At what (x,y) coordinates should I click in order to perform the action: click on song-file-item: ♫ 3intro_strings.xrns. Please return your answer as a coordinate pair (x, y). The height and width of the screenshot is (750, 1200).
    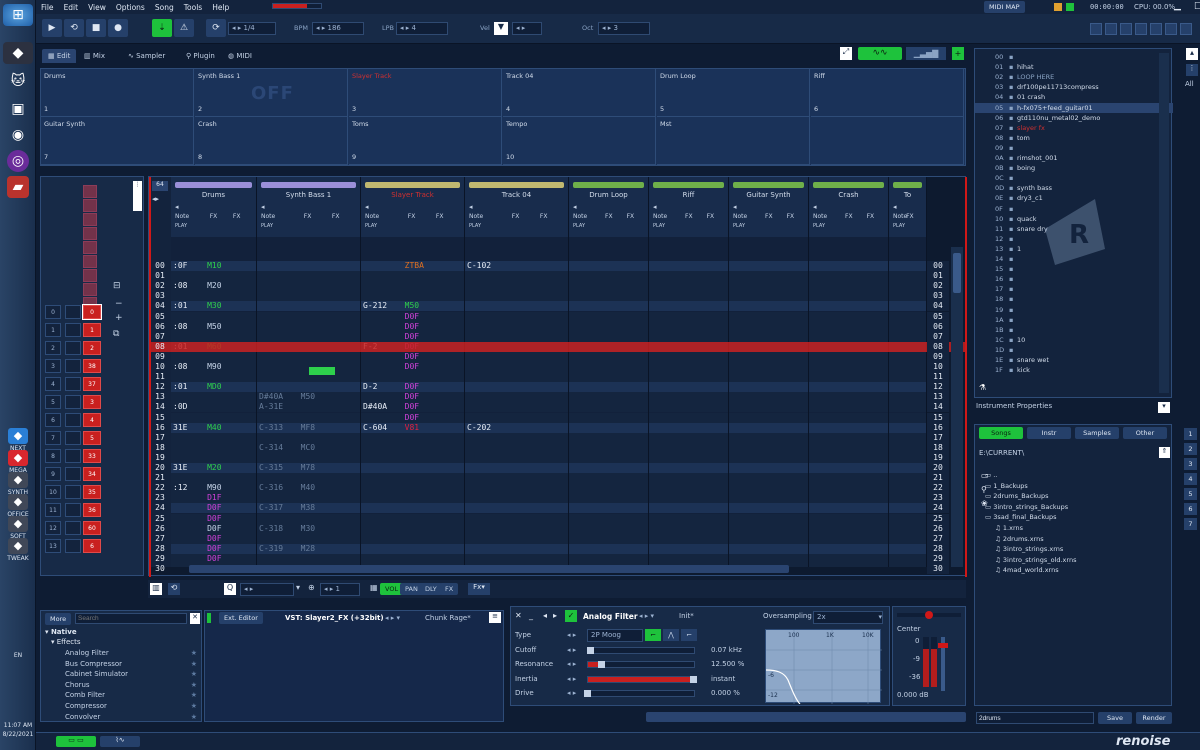
    Looking at the image, I should click on (1029, 549).